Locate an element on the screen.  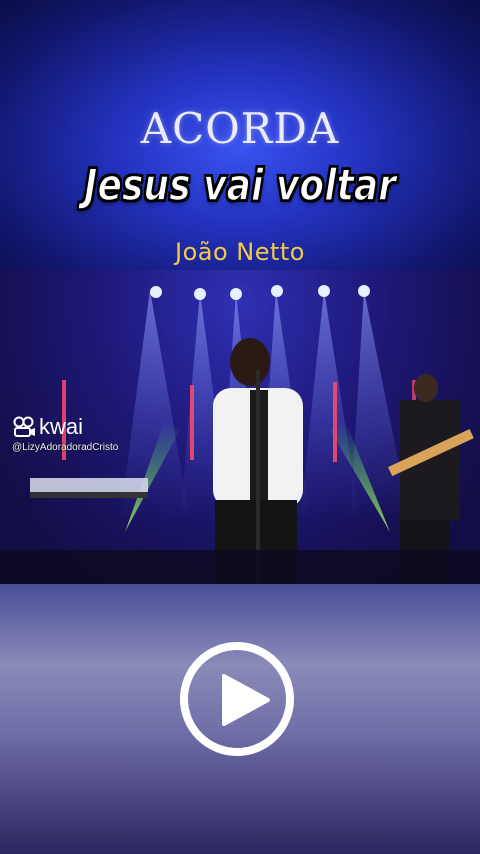
keyboard-base is located at coordinates (89, 495).